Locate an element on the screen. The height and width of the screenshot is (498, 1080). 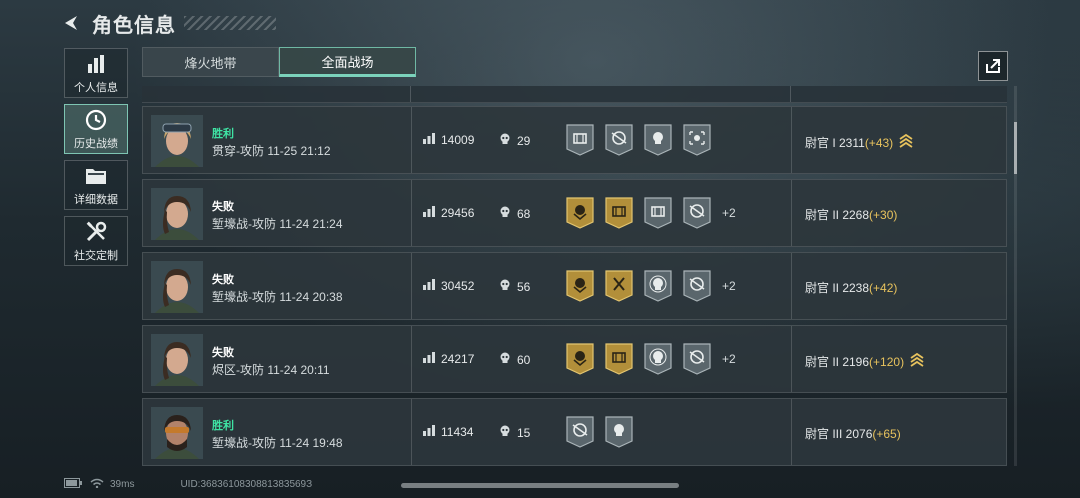
kills-value: 68 is located at coordinates (524, 213).